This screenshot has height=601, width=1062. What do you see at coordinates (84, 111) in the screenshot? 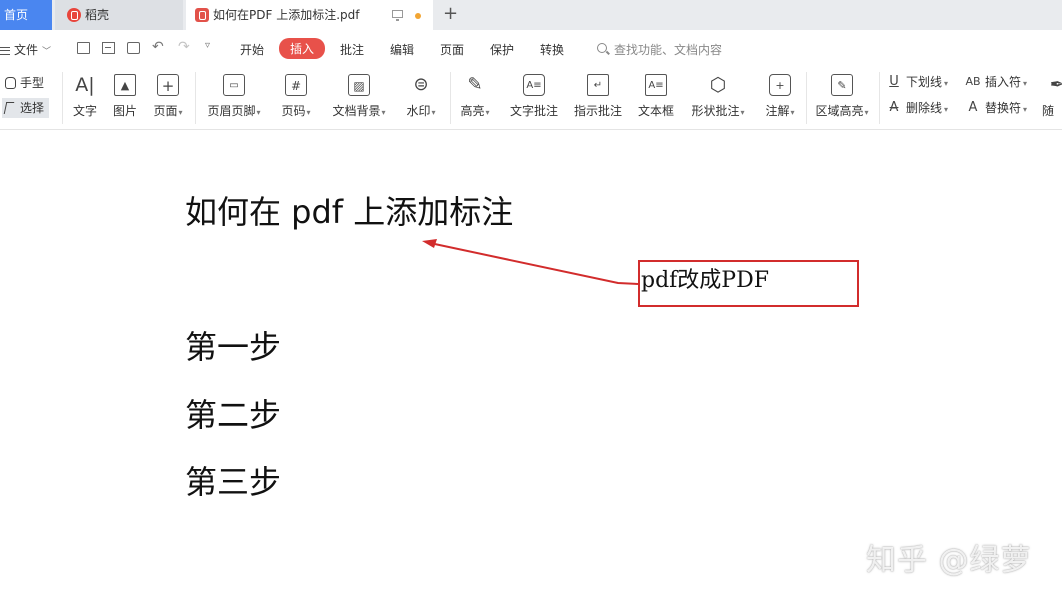
I see `insert-text-label: 文字` at bounding box center [84, 111].